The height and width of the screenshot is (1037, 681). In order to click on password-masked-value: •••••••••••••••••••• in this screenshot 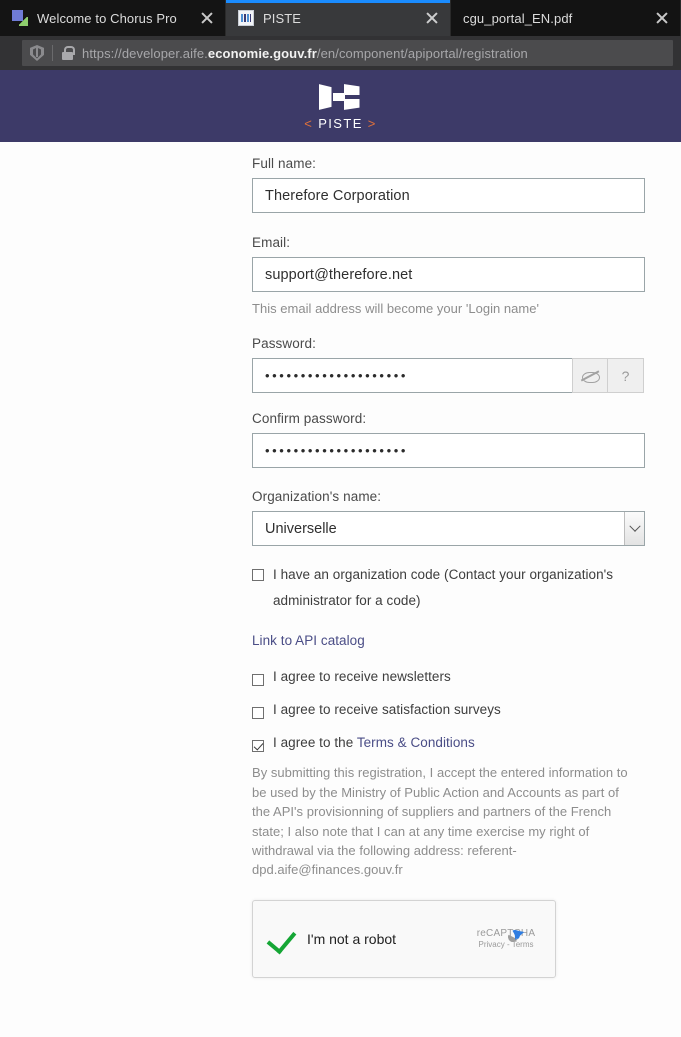, I will do `click(337, 376)`.